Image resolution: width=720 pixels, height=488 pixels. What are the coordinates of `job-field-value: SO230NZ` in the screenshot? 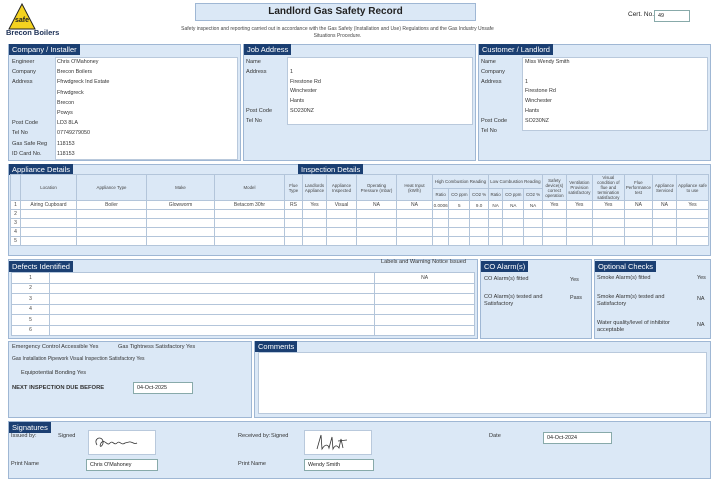 It's located at (302, 111).